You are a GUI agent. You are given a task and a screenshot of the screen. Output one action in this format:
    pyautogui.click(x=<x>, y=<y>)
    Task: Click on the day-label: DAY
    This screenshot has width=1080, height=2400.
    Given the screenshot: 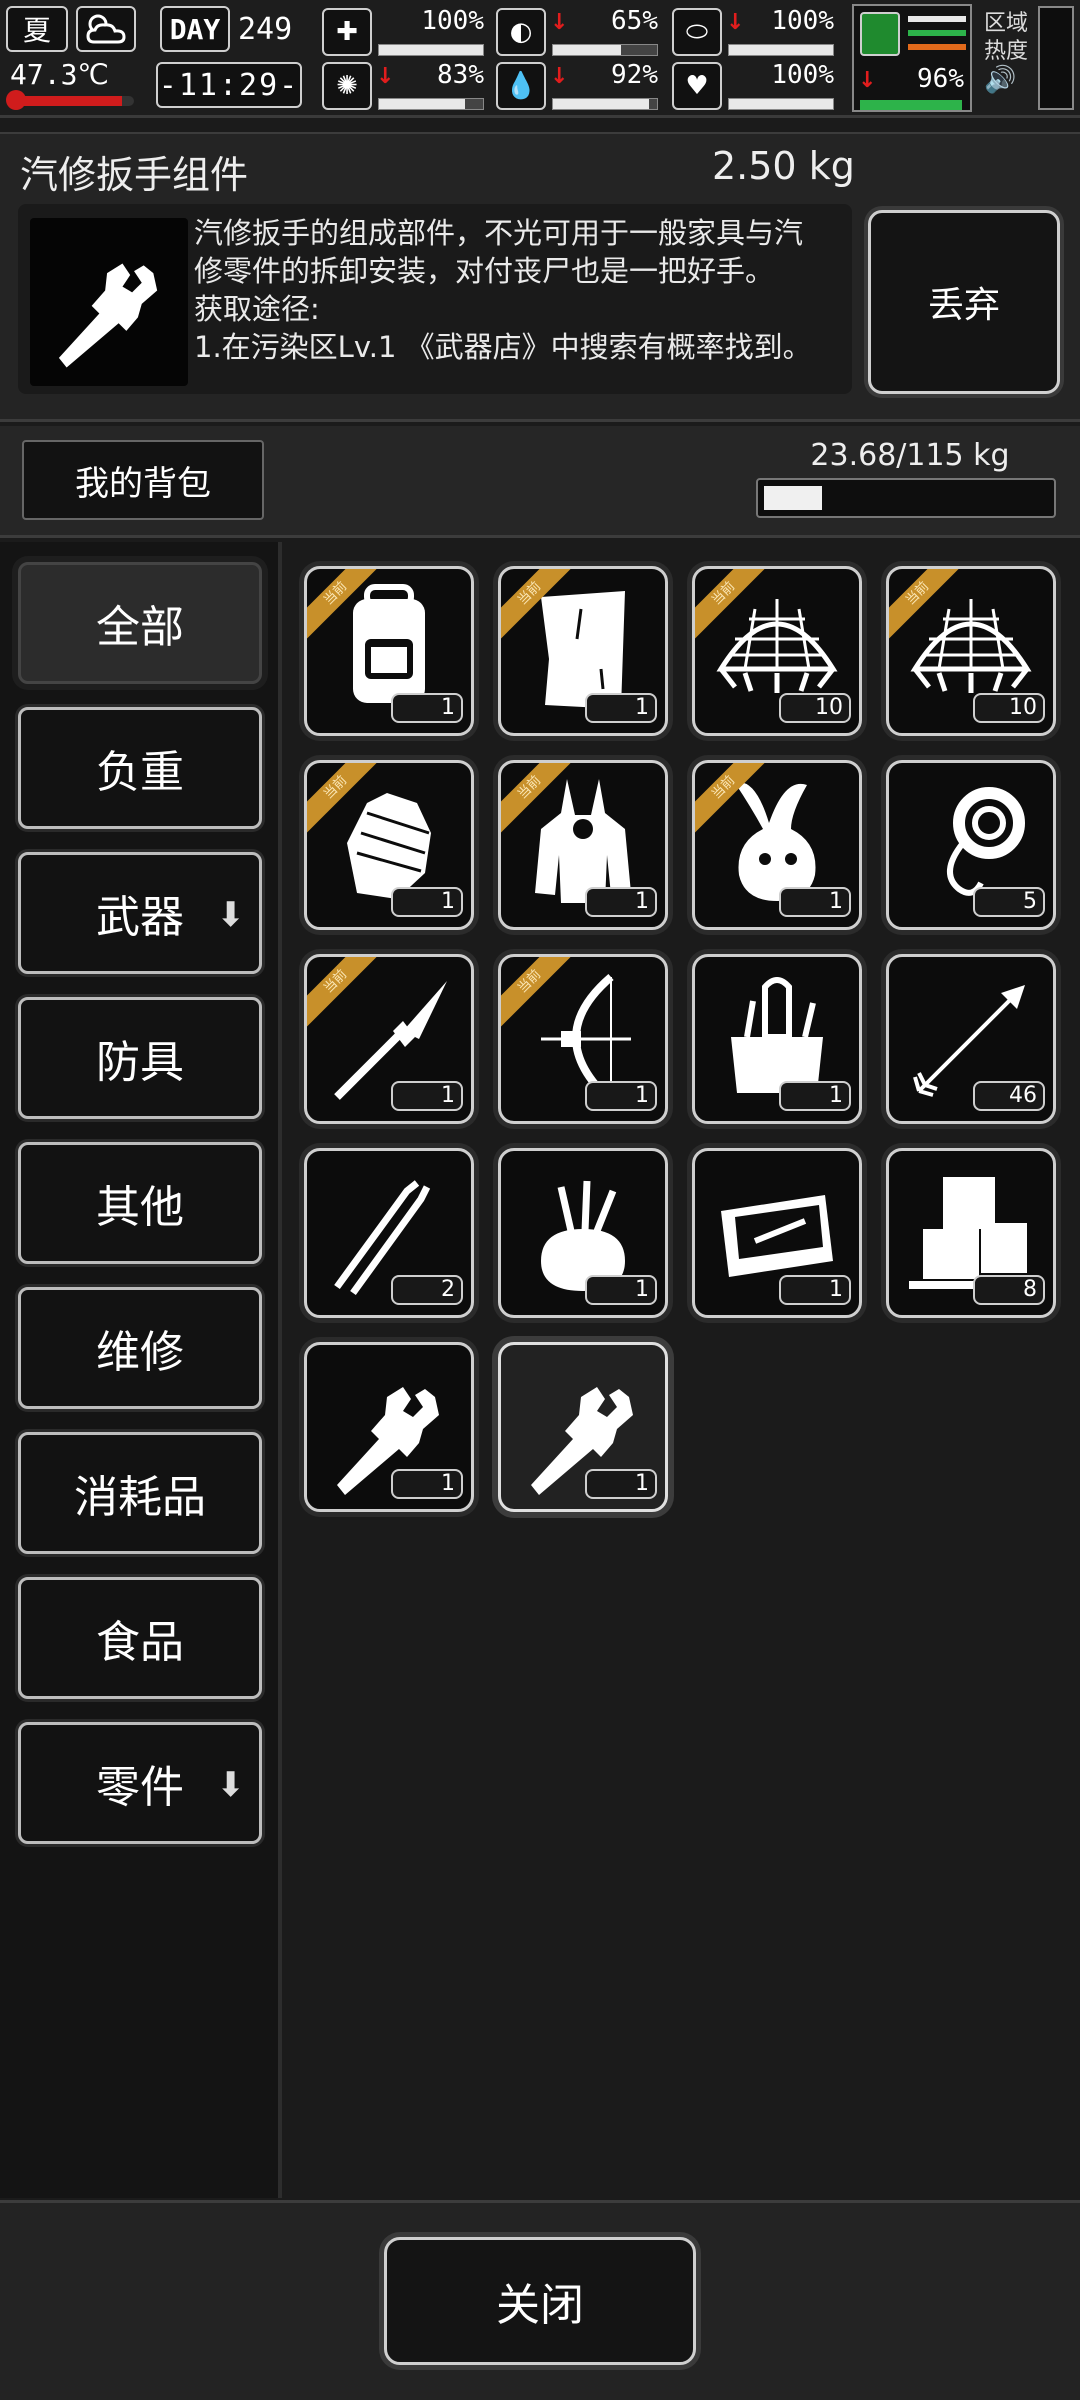 What is the action you would take?
    pyautogui.click(x=195, y=29)
    